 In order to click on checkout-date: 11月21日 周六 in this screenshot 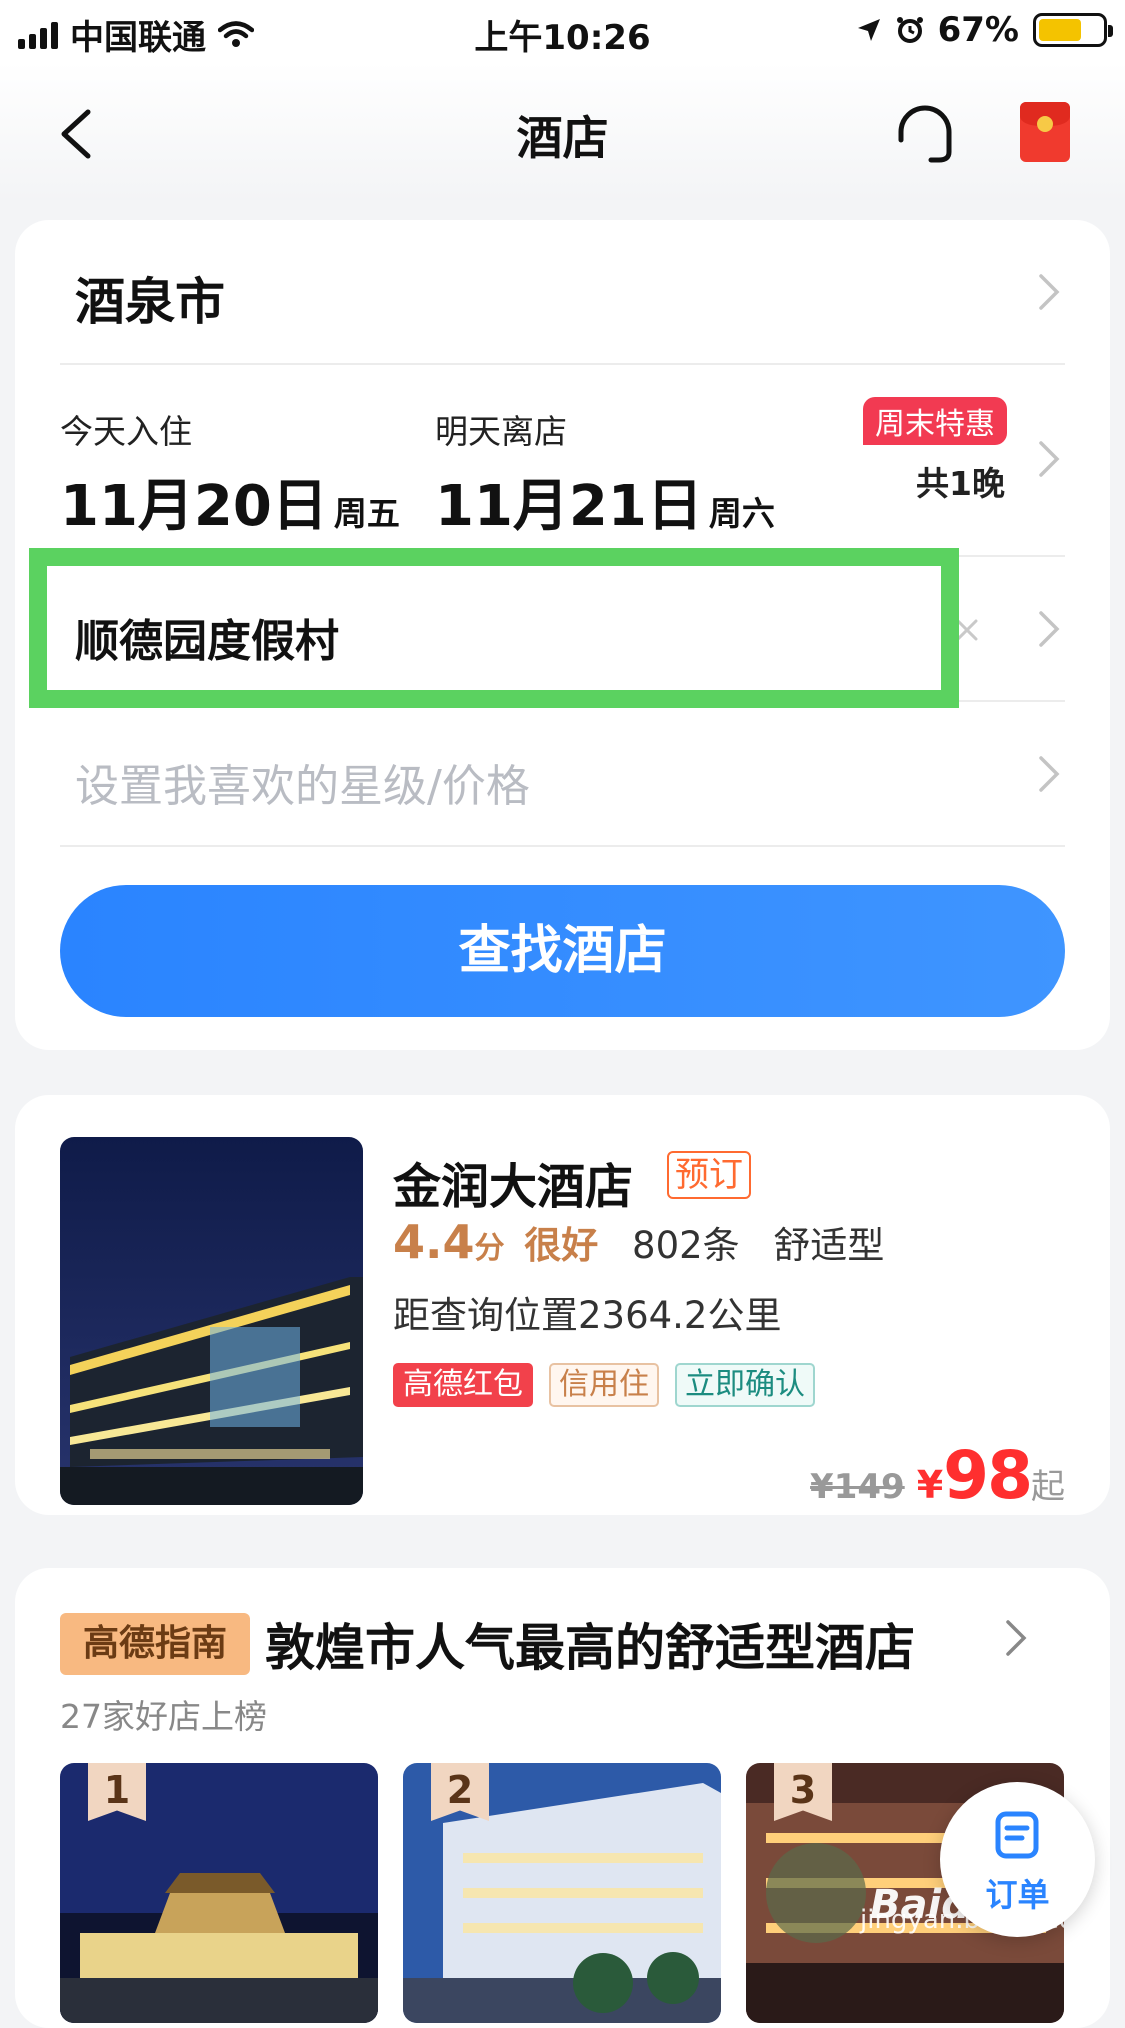, I will do `click(605, 506)`.